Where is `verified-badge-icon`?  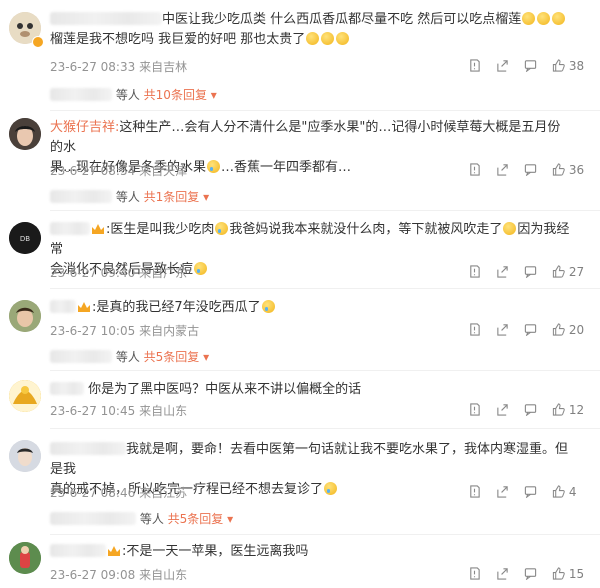 verified-badge-icon is located at coordinates (38, 42).